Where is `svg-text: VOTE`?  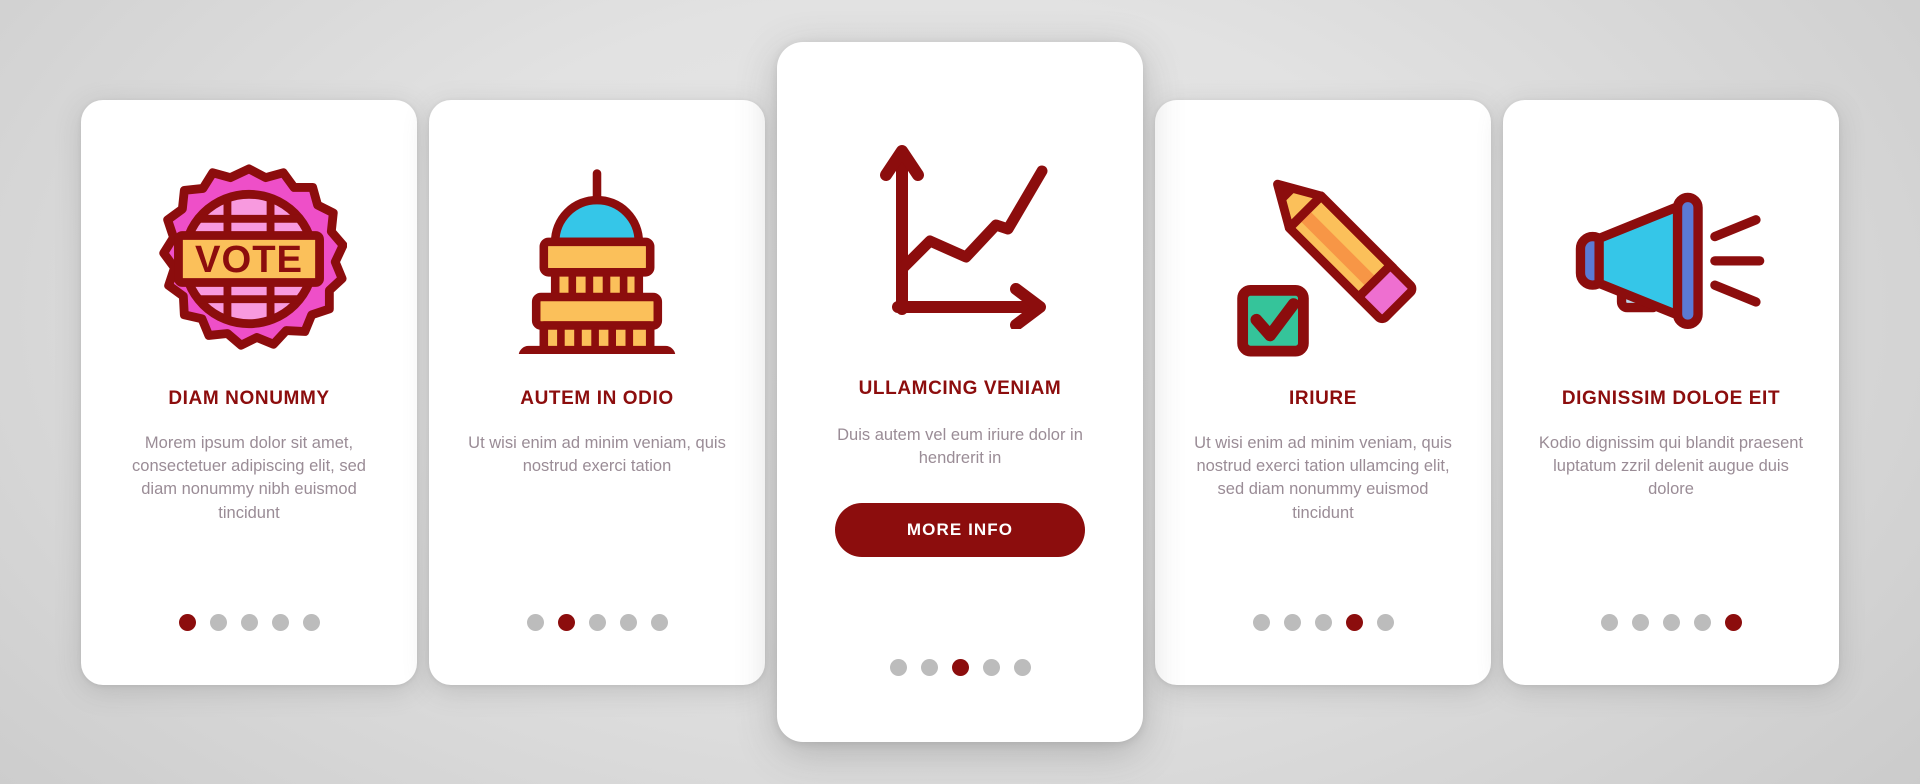 svg-text: VOTE is located at coordinates (249, 258).